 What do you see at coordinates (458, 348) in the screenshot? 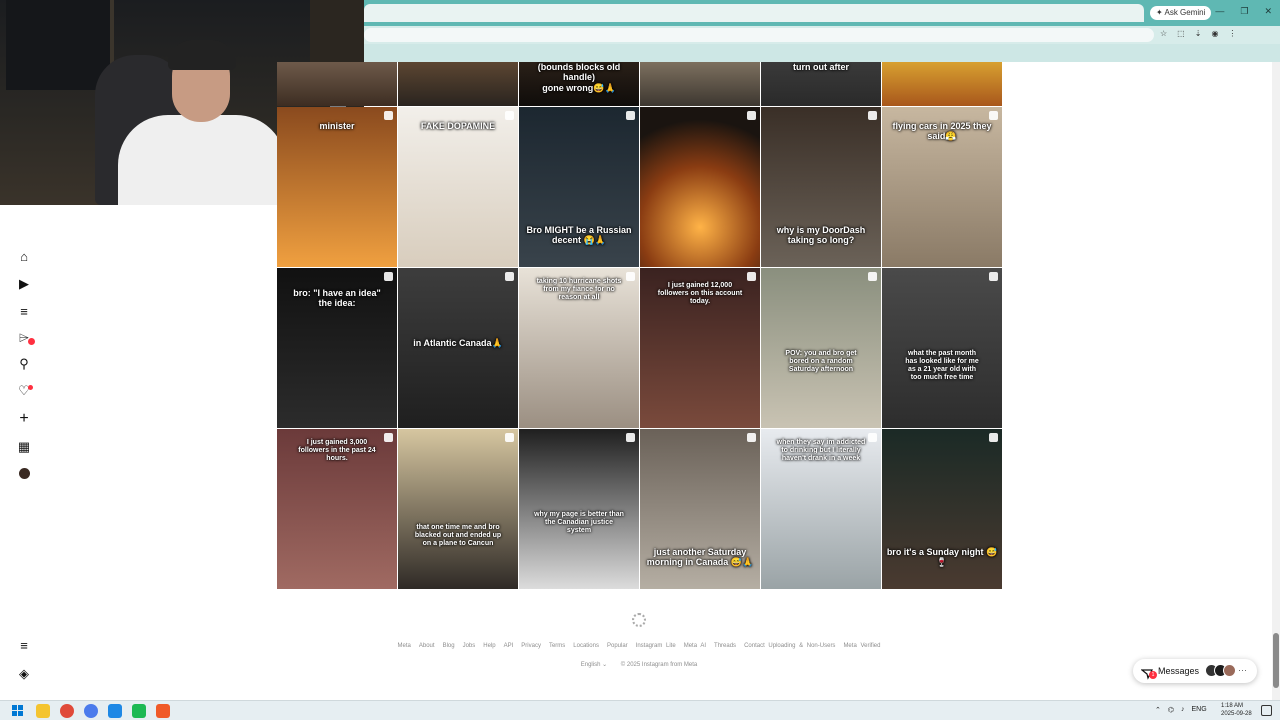
I see `reel-thumbnail: in Atlantic Canada🙏` at bounding box center [458, 348].